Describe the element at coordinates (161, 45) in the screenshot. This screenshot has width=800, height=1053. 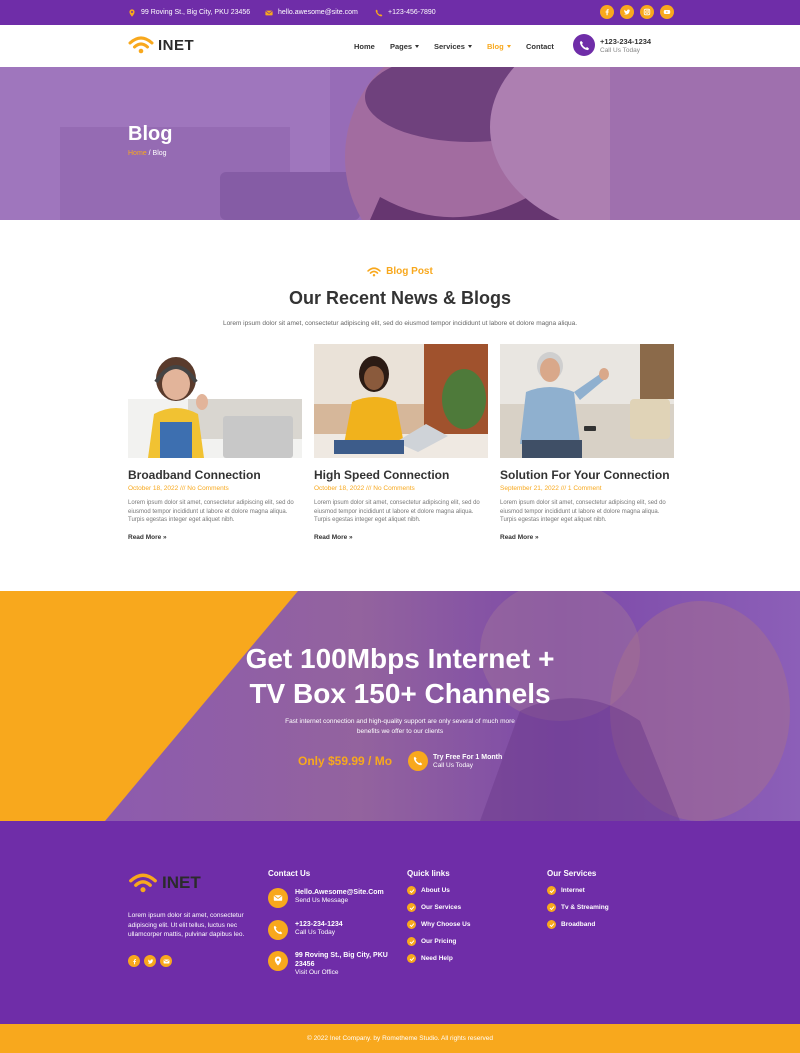
I see `site-logo: INET` at that location.